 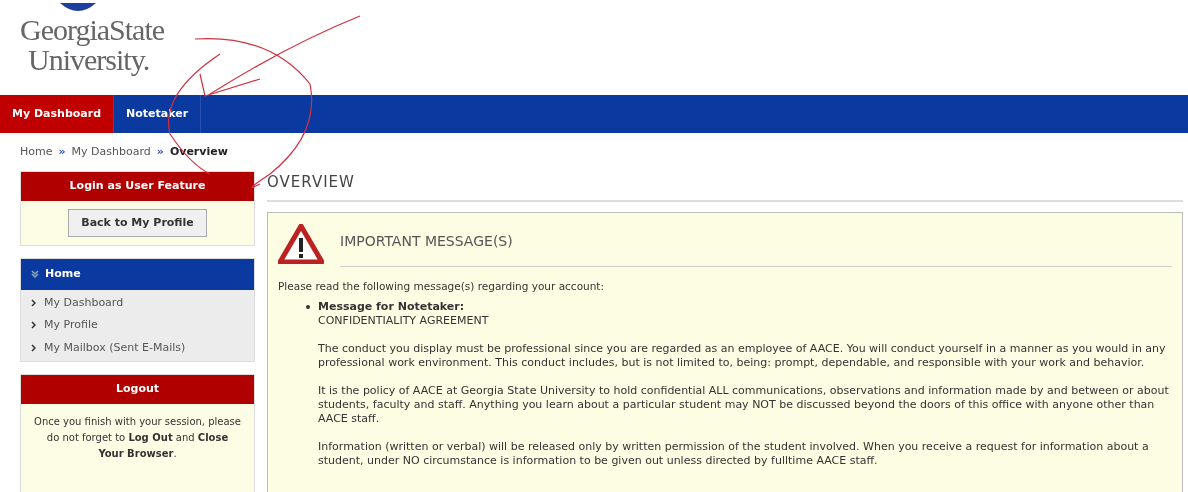 I want to click on message-heading: Message for Notetaker:, so click(x=392, y=307).